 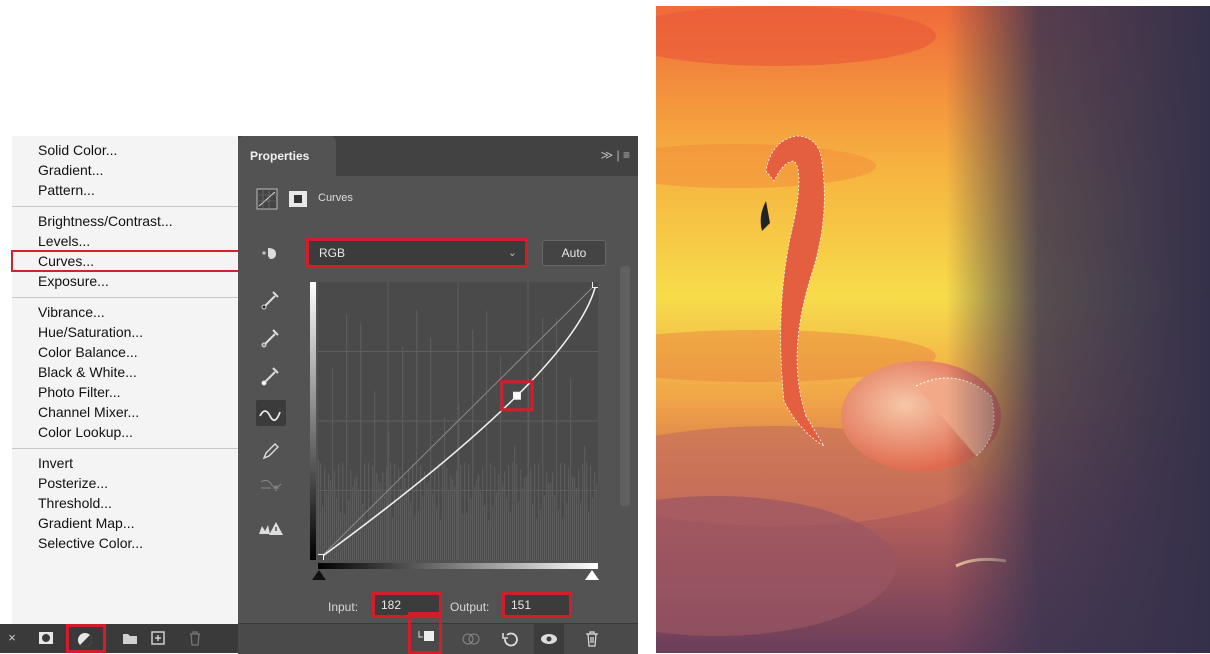 What do you see at coordinates (615, 155) in the screenshot?
I see `panel-menu-icon: ≫ | ≡` at bounding box center [615, 155].